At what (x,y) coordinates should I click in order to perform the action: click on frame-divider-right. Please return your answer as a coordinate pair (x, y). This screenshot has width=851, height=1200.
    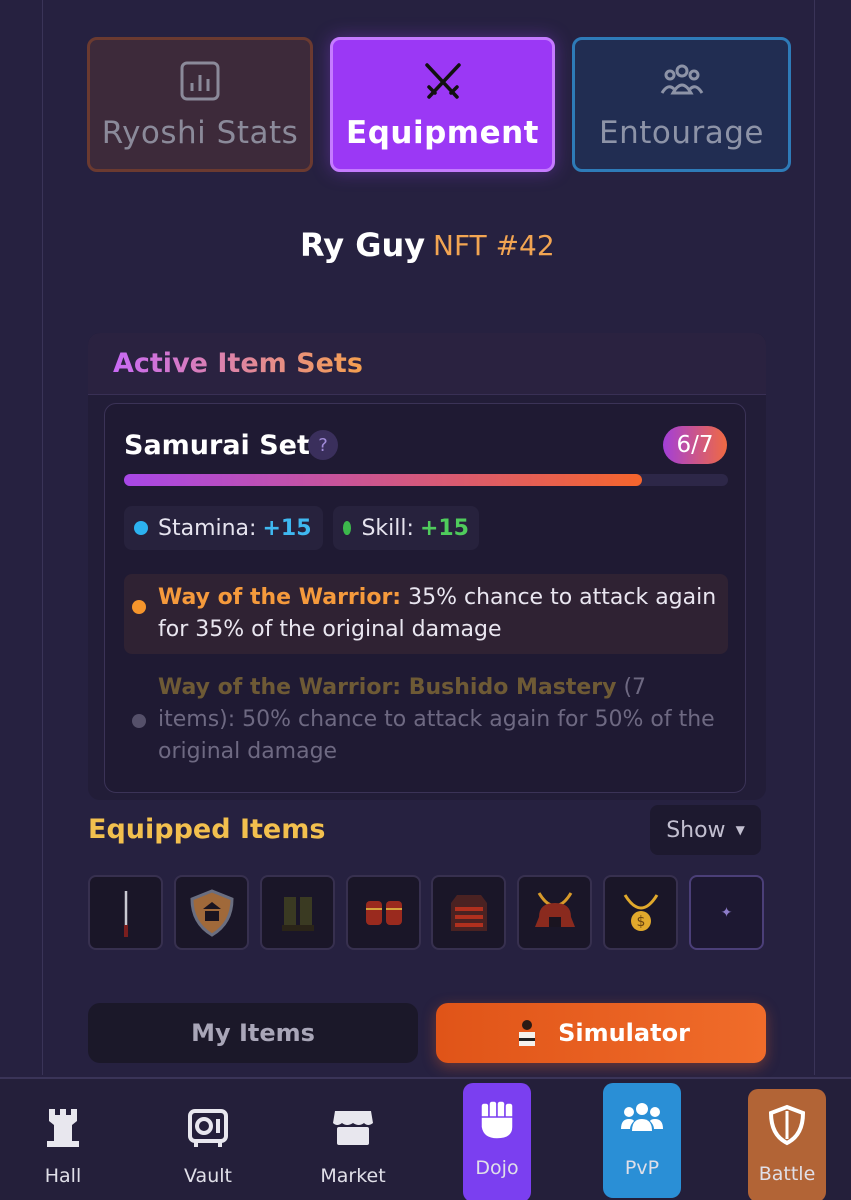
    Looking at the image, I should click on (814, 537).